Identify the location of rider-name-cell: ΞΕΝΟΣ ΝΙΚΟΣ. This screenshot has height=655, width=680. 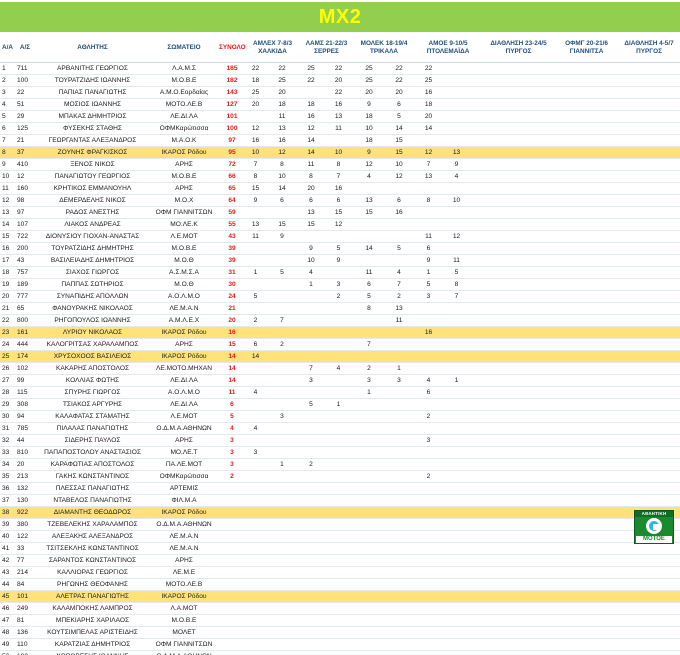
(92, 164).